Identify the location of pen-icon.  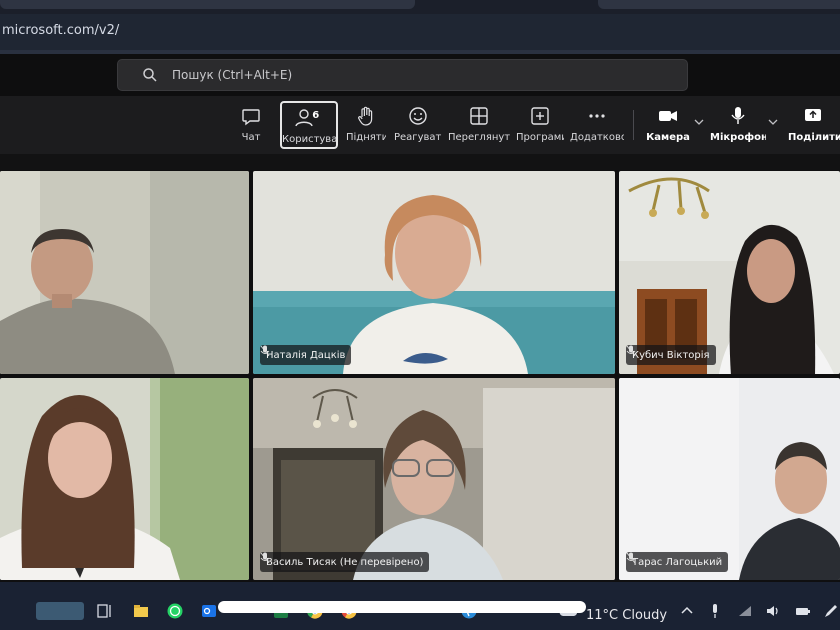
(831, 611).